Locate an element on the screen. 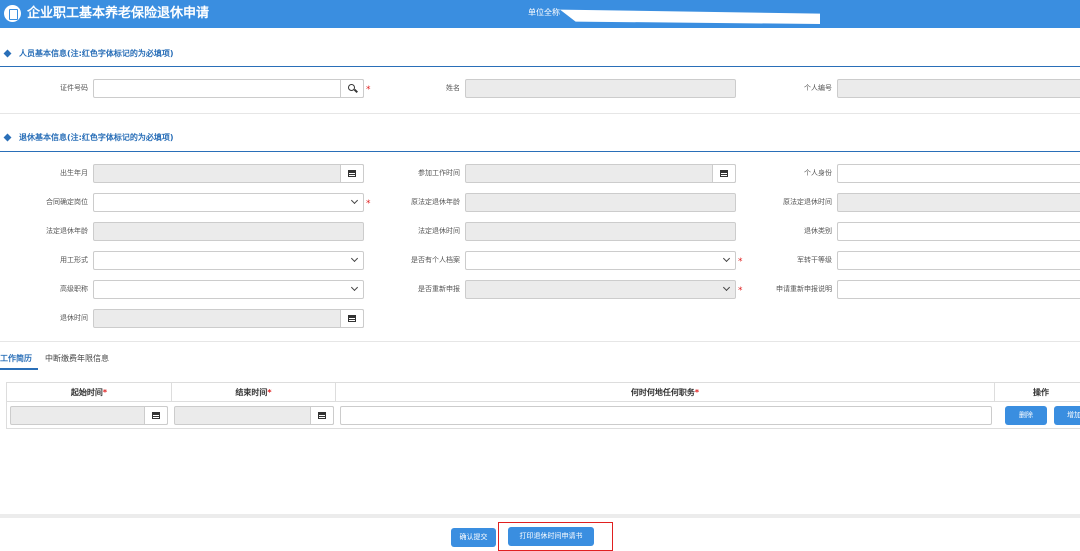  personal-no-input is located at coordinates (958, 88).